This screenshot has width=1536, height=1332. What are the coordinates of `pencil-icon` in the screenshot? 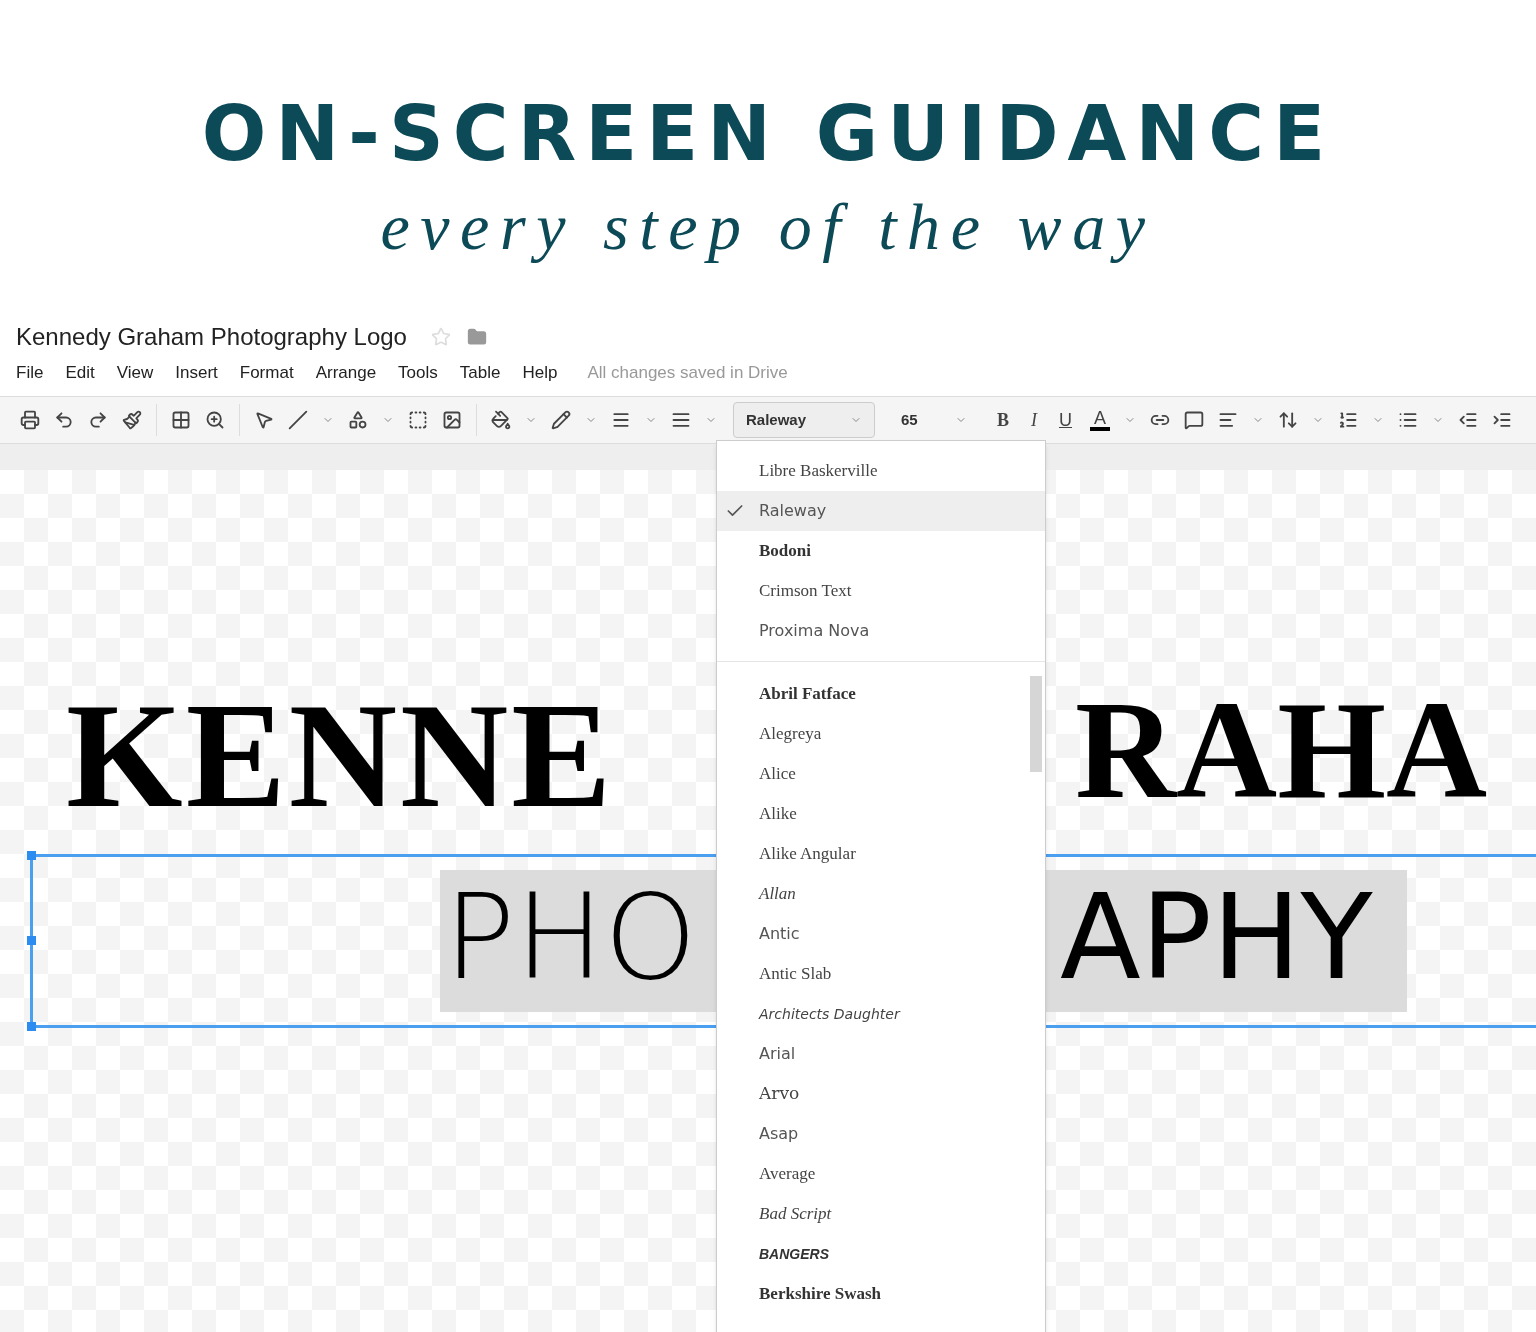 It's located at (561, 420).